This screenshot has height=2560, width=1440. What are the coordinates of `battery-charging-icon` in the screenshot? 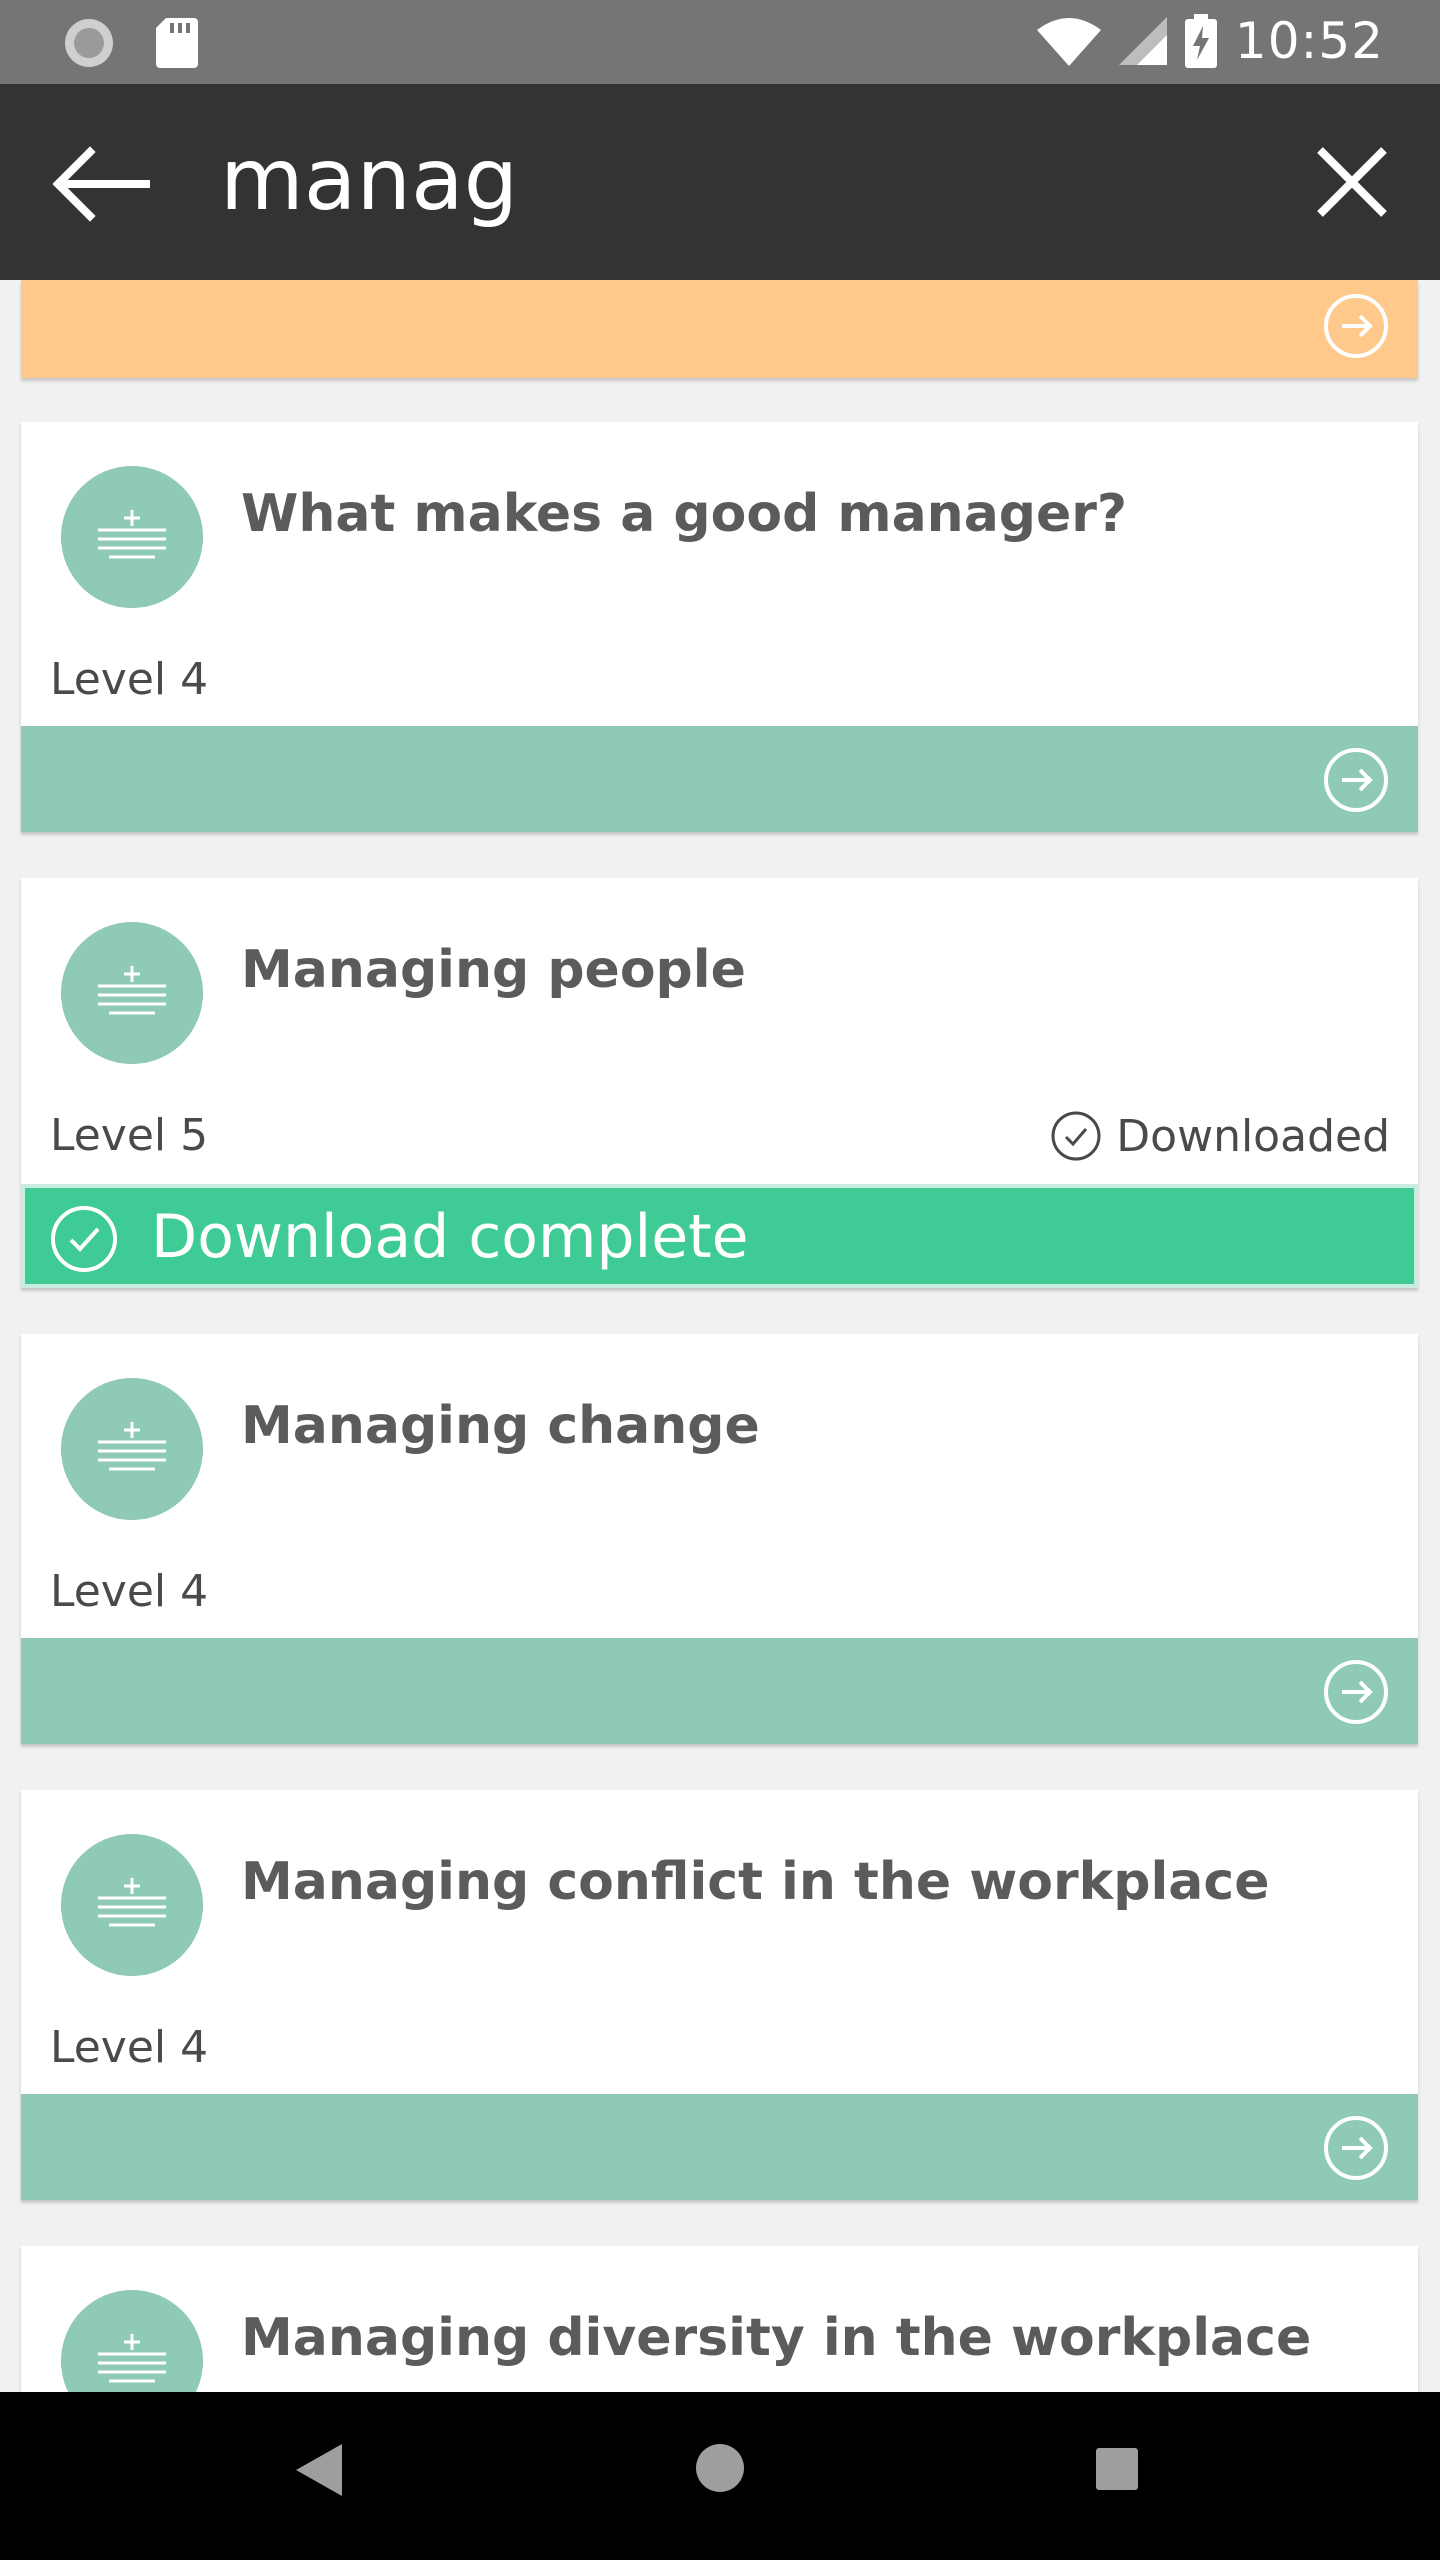 It's located at (1200, 41).